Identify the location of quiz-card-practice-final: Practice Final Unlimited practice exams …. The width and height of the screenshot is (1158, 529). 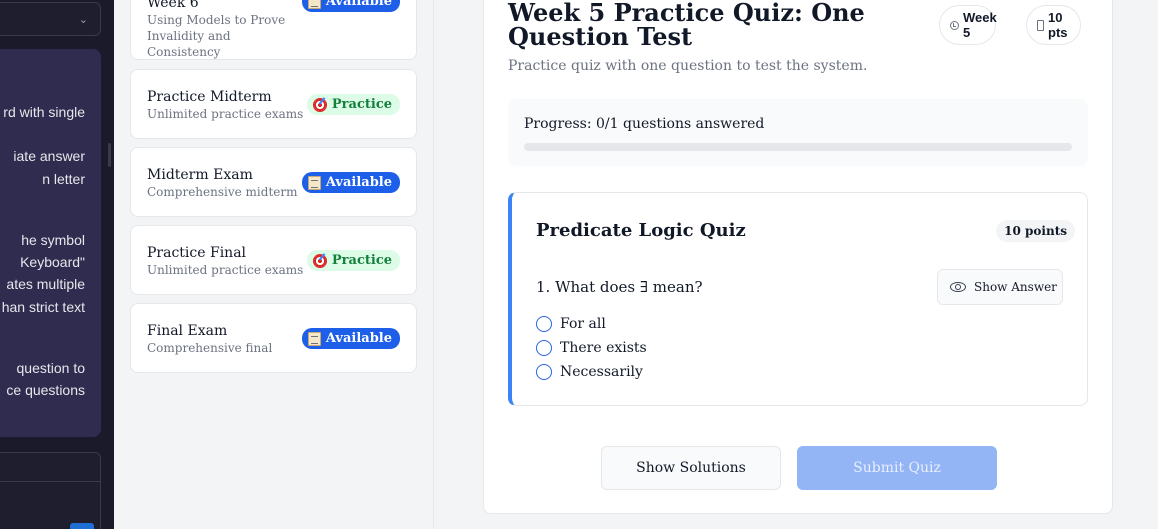
(273, 260).